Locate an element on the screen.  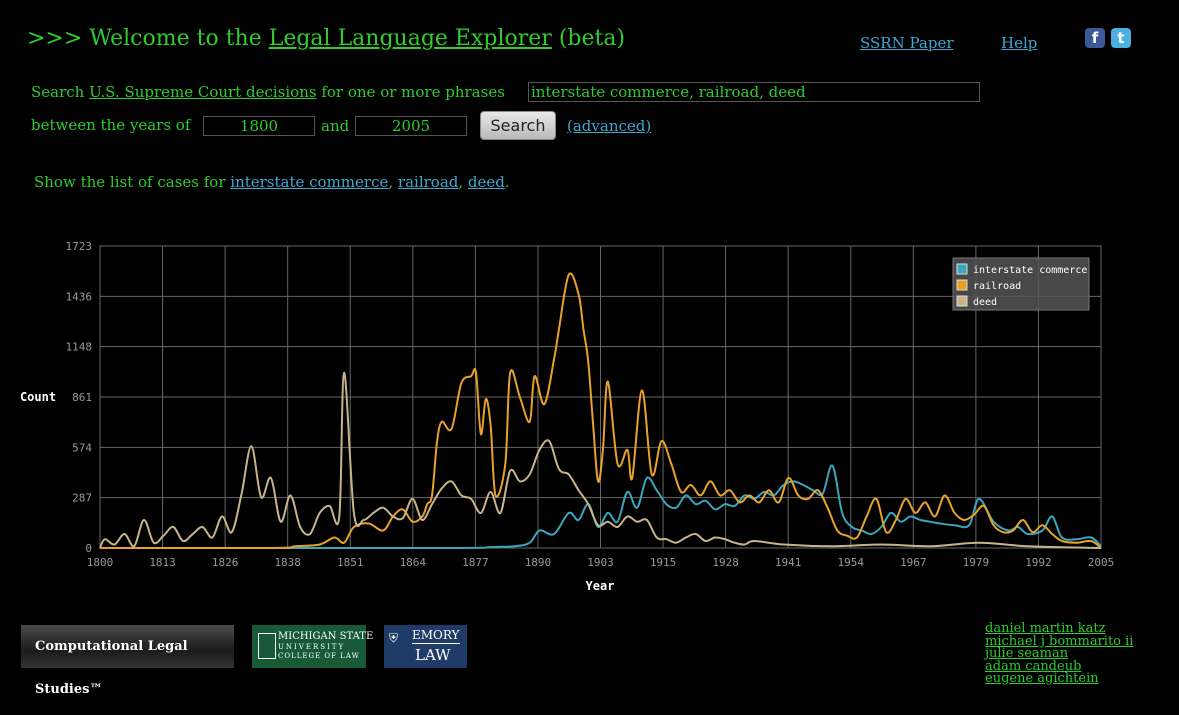
ssrn-paper-link: SSRN Paper is located at coordinates (907, 43).